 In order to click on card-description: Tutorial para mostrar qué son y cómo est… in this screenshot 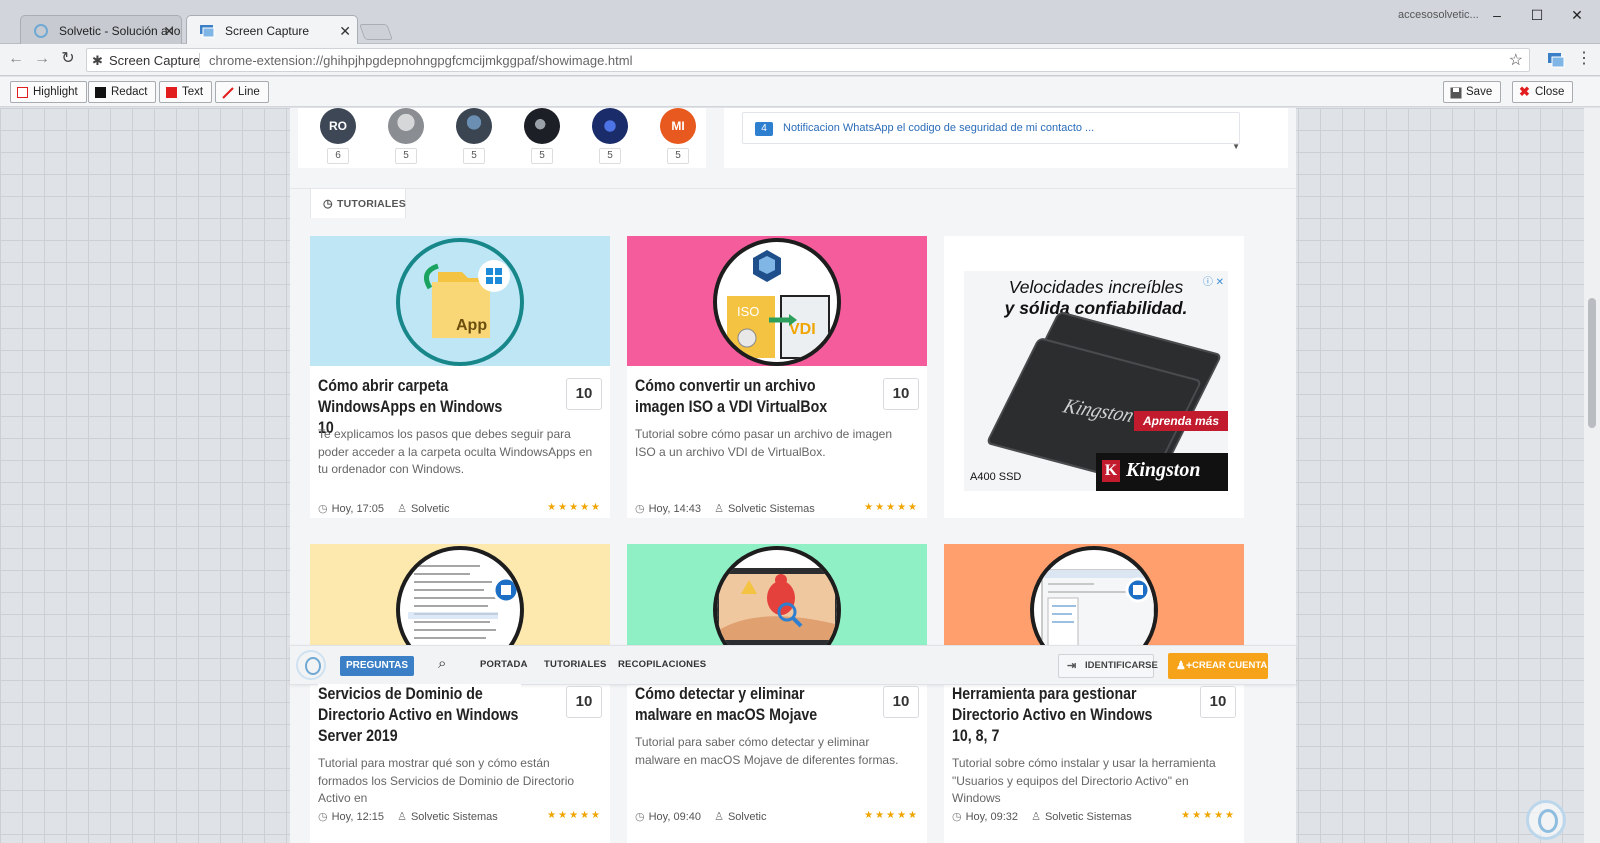, I will do `click(446, 780)`.